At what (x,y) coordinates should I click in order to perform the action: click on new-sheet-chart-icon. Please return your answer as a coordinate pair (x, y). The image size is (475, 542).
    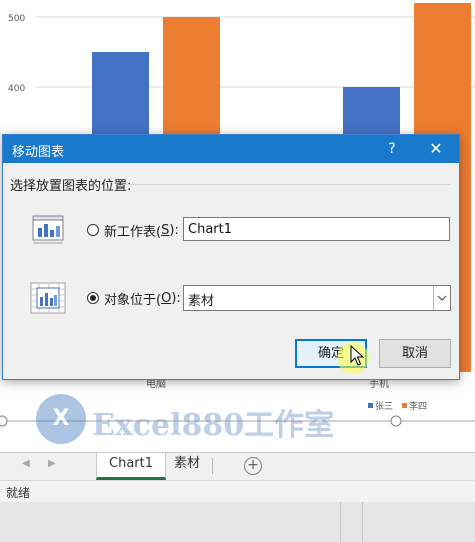
    Looking at the image, I should click on (48, 229).